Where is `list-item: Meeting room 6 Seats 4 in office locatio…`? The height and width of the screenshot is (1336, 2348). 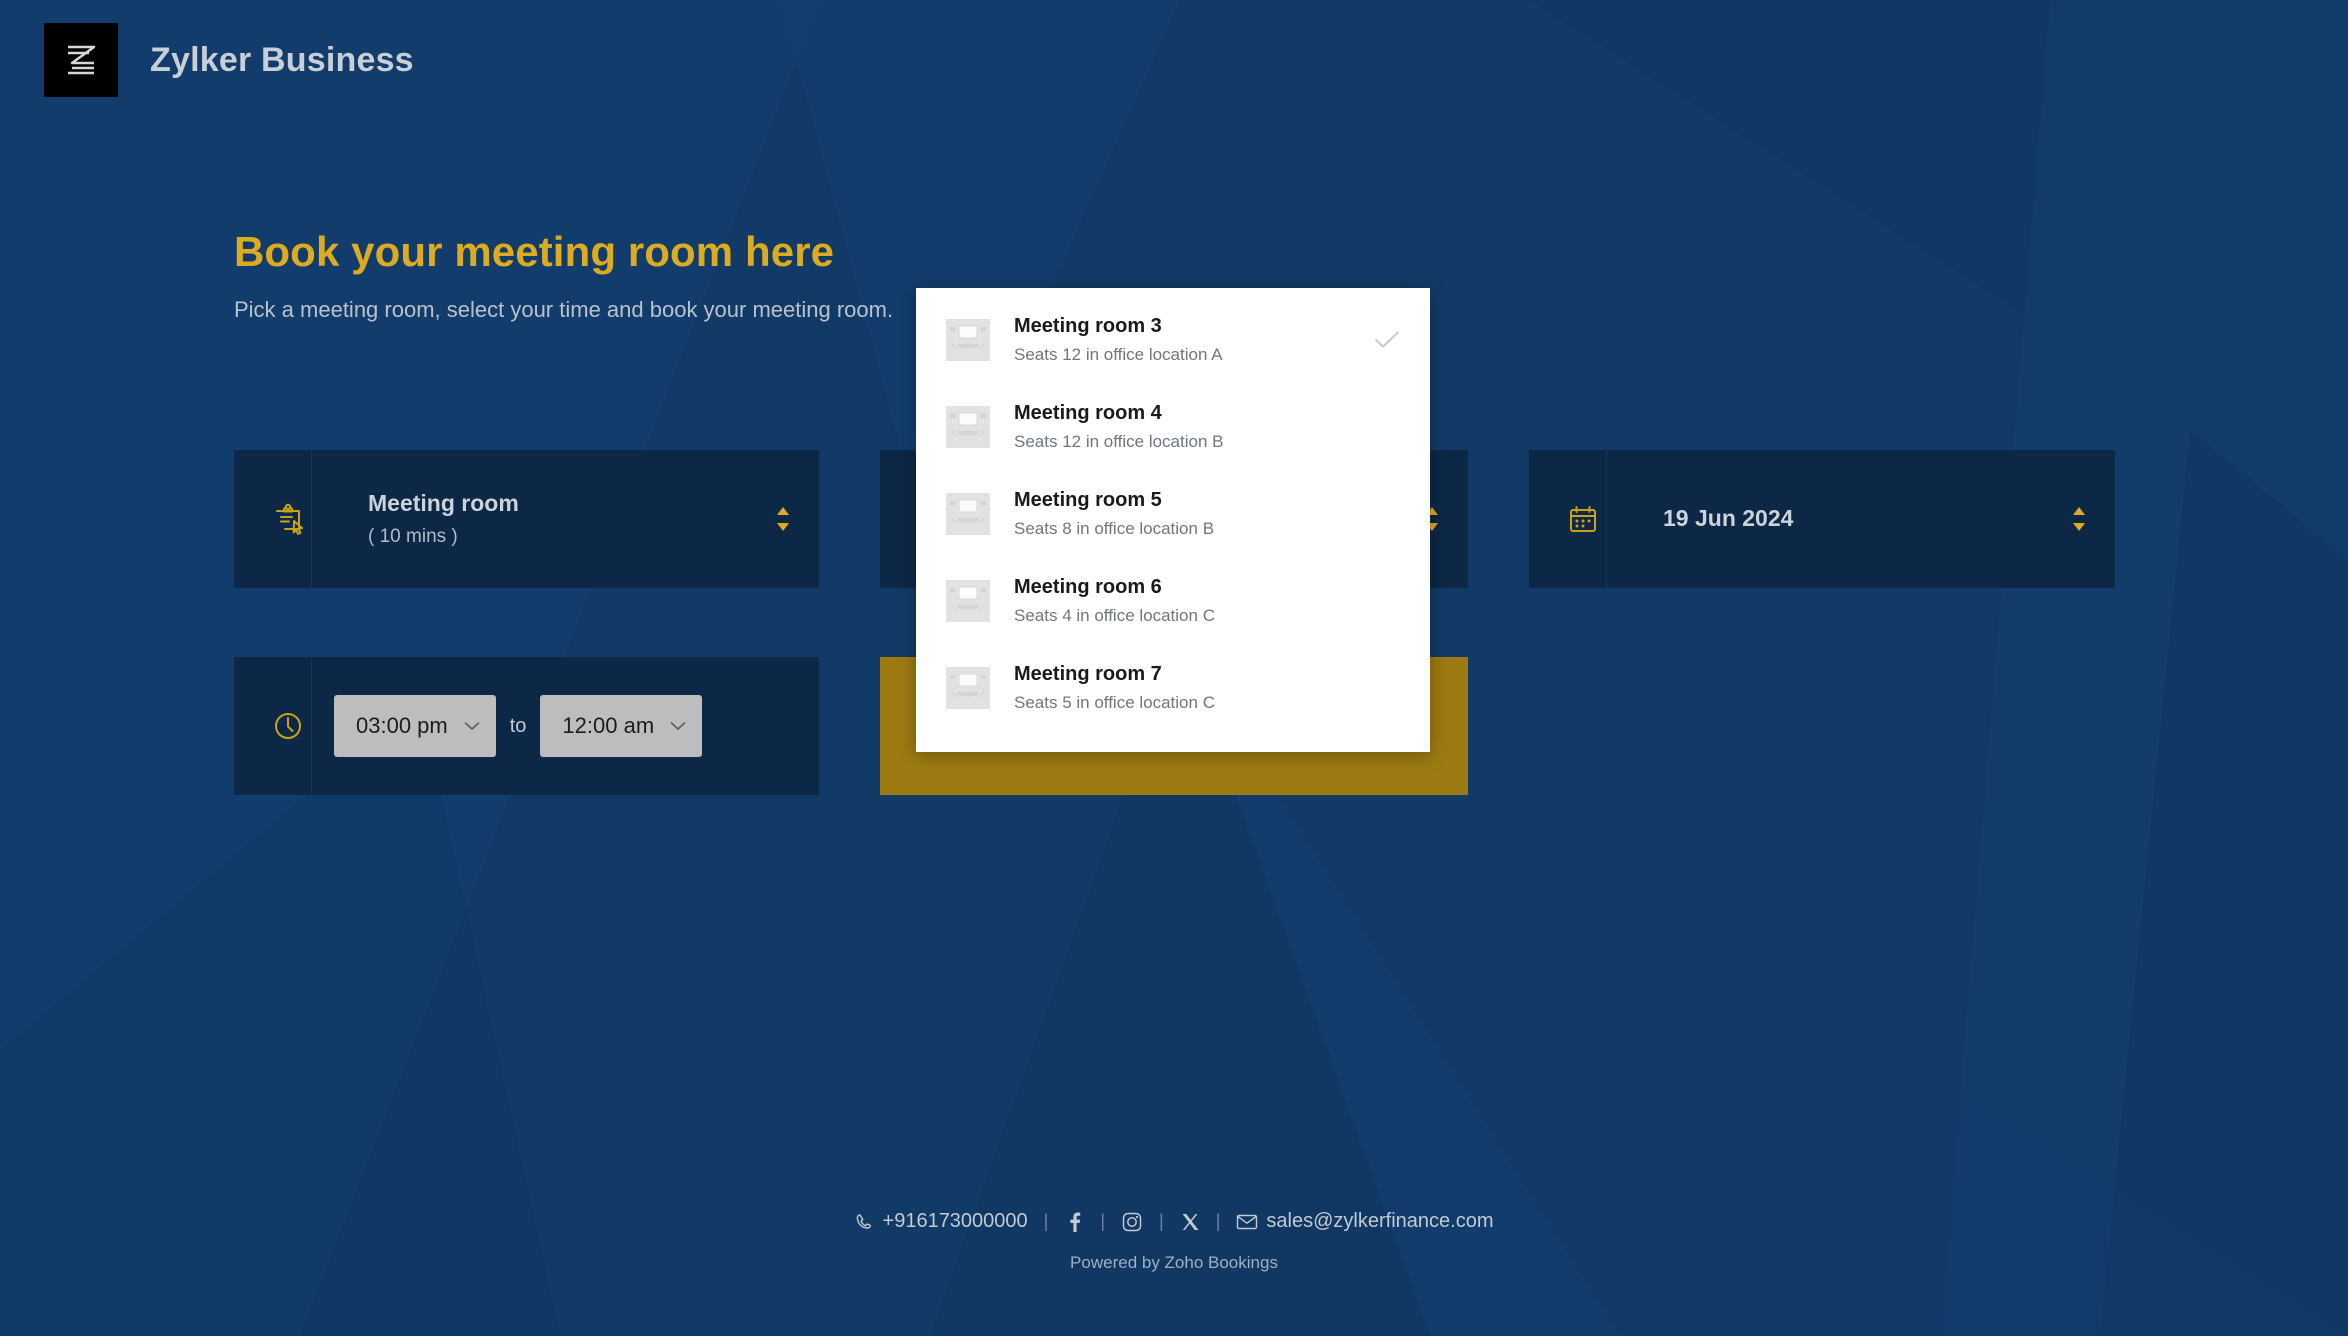 list-item: Meeting room 6 Seats 4 in office locatio… is located at coordinates (1173, 600).